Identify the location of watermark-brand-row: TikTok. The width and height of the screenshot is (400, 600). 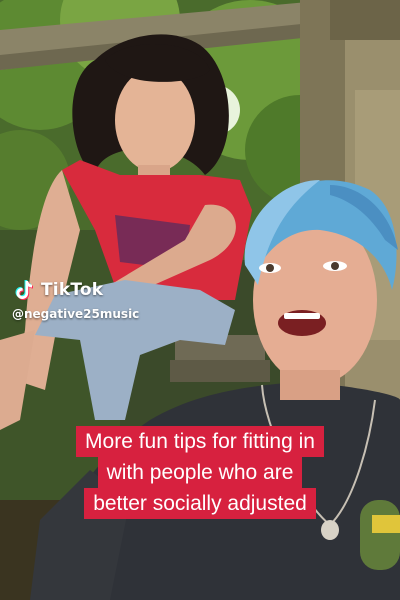
(75, 290).